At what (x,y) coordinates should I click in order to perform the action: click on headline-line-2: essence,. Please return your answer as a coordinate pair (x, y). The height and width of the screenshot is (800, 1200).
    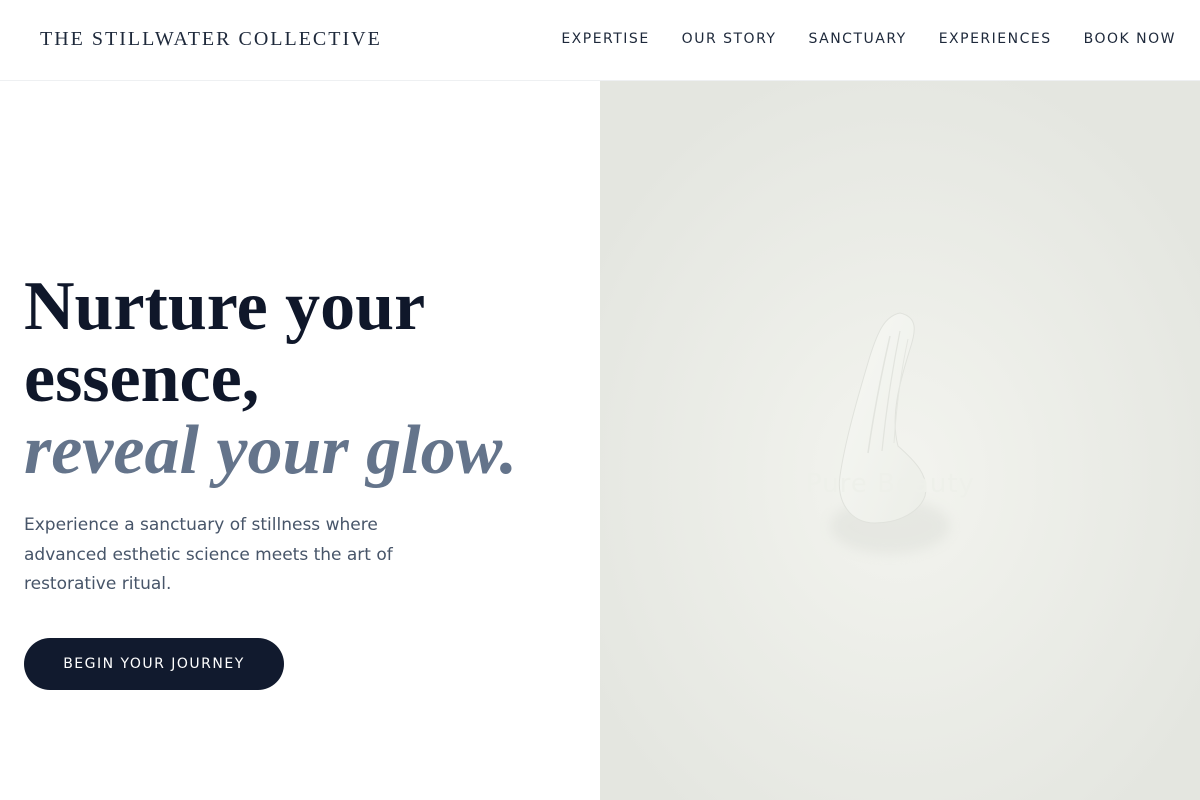
    Looking at the image, I should click on (142, 378).